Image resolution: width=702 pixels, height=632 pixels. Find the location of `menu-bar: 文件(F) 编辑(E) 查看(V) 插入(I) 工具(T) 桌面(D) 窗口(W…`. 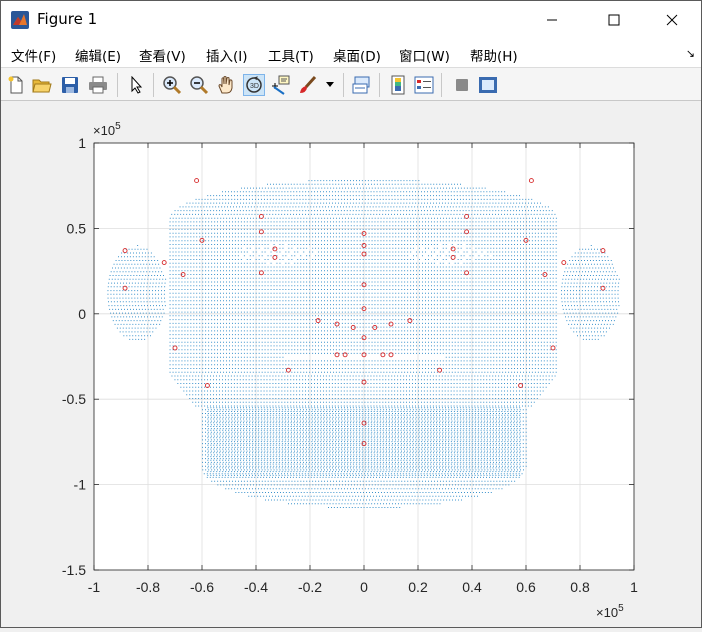

menu-bar: 文件(F) 编辑(E) 查看(V) 插入(I) 工具(T) 桌面(D) 窗口(W… is located at coordinates (351, 53).